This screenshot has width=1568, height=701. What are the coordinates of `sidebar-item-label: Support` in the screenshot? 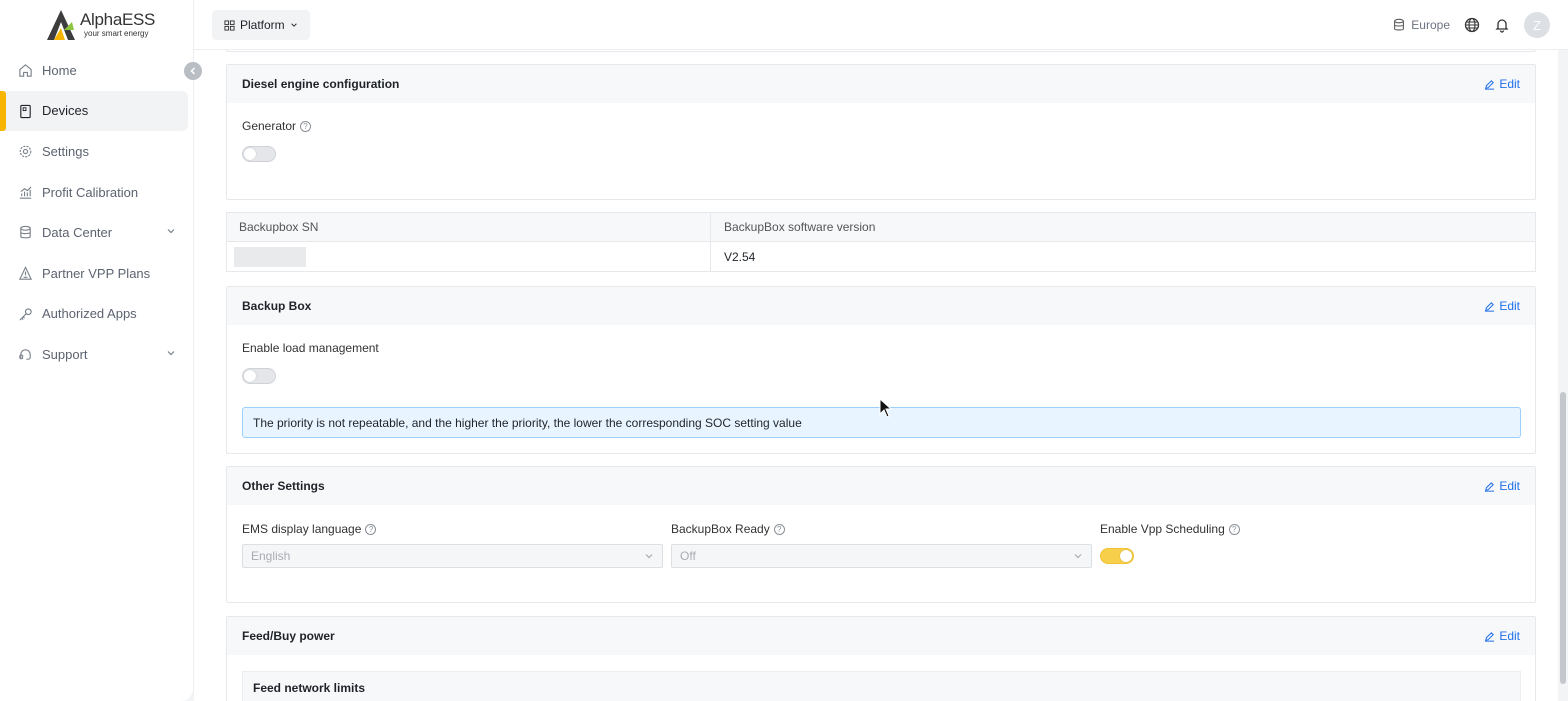 It's located at (65, 354).